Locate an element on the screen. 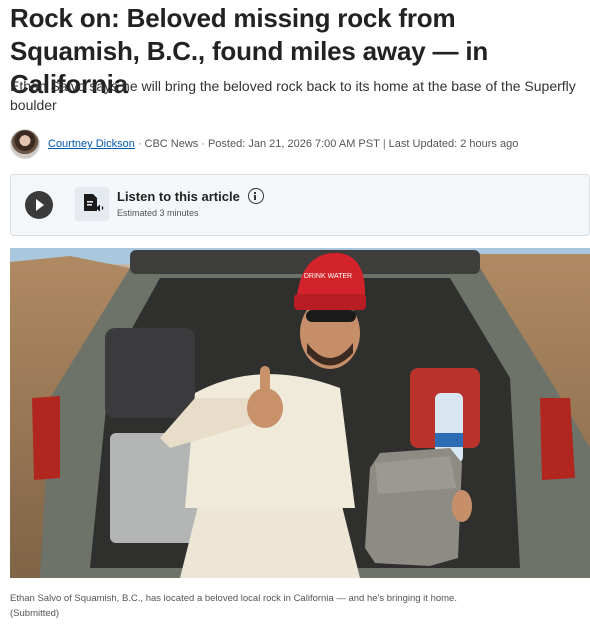 The image size is (590, 629). listen-estimate: Estimated 3 minutes is located at coordinates (158, 213).